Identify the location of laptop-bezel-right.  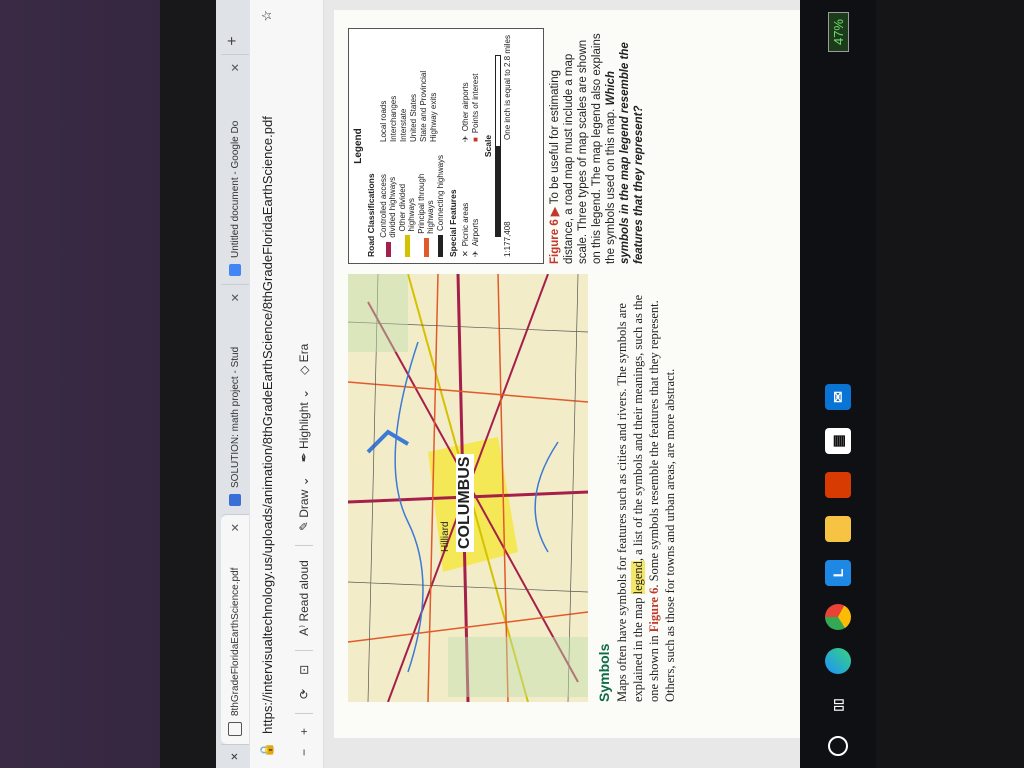
(950, 384).